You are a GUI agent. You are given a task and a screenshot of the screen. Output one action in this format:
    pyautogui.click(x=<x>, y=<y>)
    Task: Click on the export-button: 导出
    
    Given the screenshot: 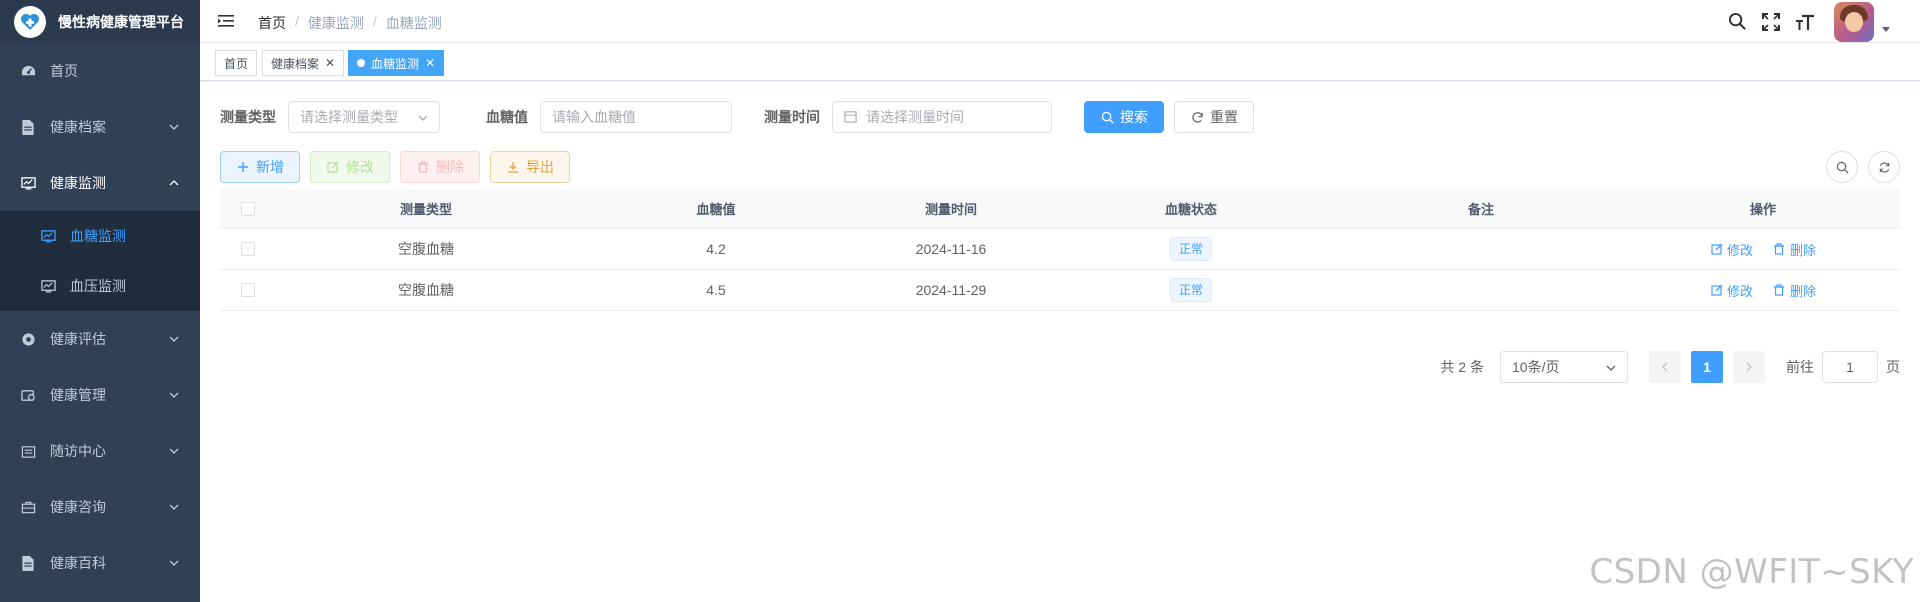 What is the action you would take?
    pyautogui.click(x=530, y=167)
    